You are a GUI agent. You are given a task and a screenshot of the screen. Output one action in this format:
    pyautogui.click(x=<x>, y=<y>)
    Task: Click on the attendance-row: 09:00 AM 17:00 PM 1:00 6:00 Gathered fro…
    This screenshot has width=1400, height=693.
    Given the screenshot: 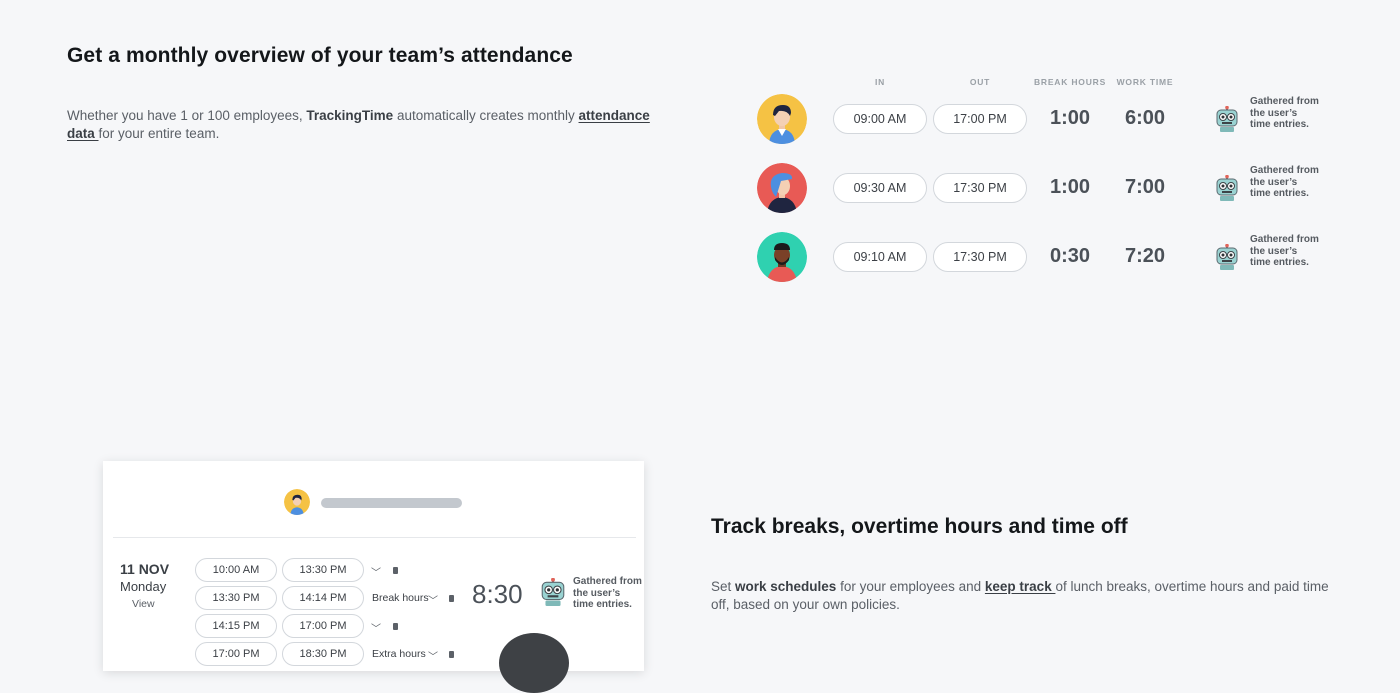 What is the action you would take?
    pyautogui.click(x=700, y=119)
    